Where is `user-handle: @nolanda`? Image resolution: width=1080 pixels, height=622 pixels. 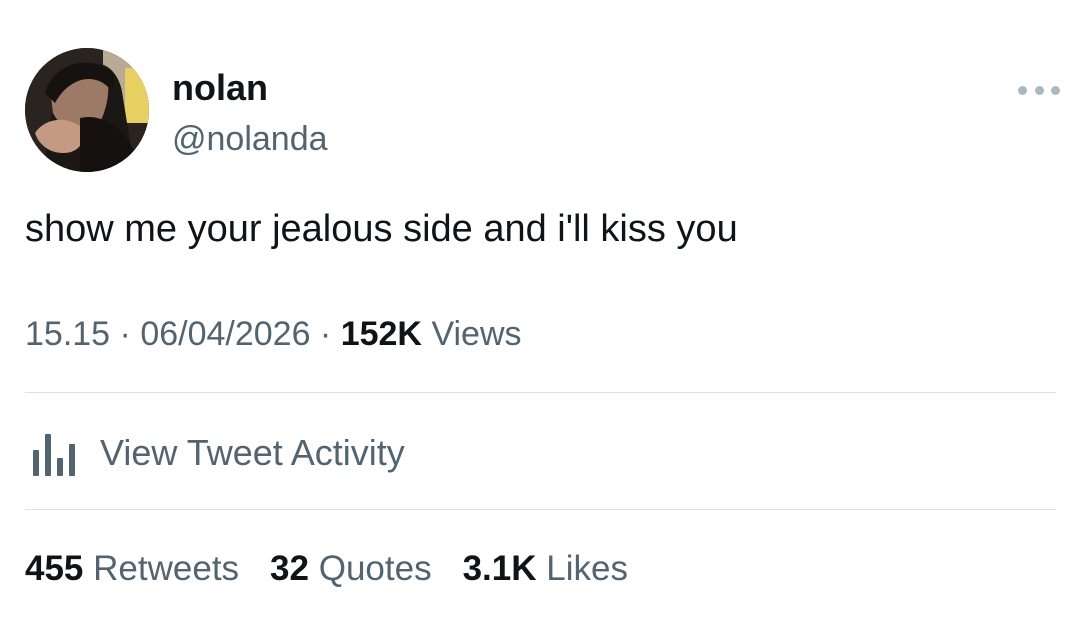 user-handle: @nolanda is located at coordinates (250, 139).